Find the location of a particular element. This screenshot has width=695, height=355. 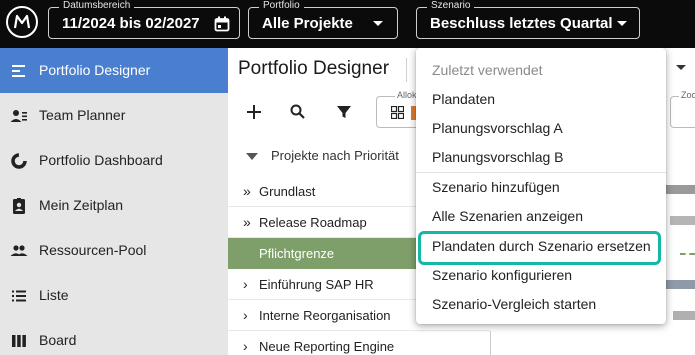

row-label: Neue Reporting Engine is located at coordinates (327, 346).